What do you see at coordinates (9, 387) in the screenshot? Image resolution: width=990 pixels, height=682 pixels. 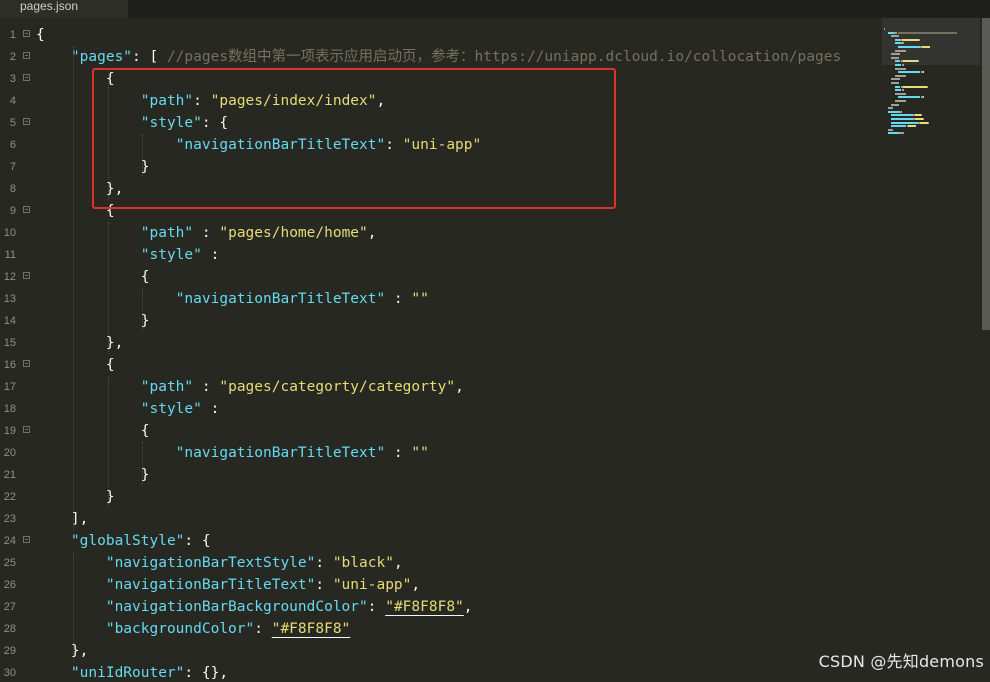 I see `line-number: 17` at bounding box center [9, 387].